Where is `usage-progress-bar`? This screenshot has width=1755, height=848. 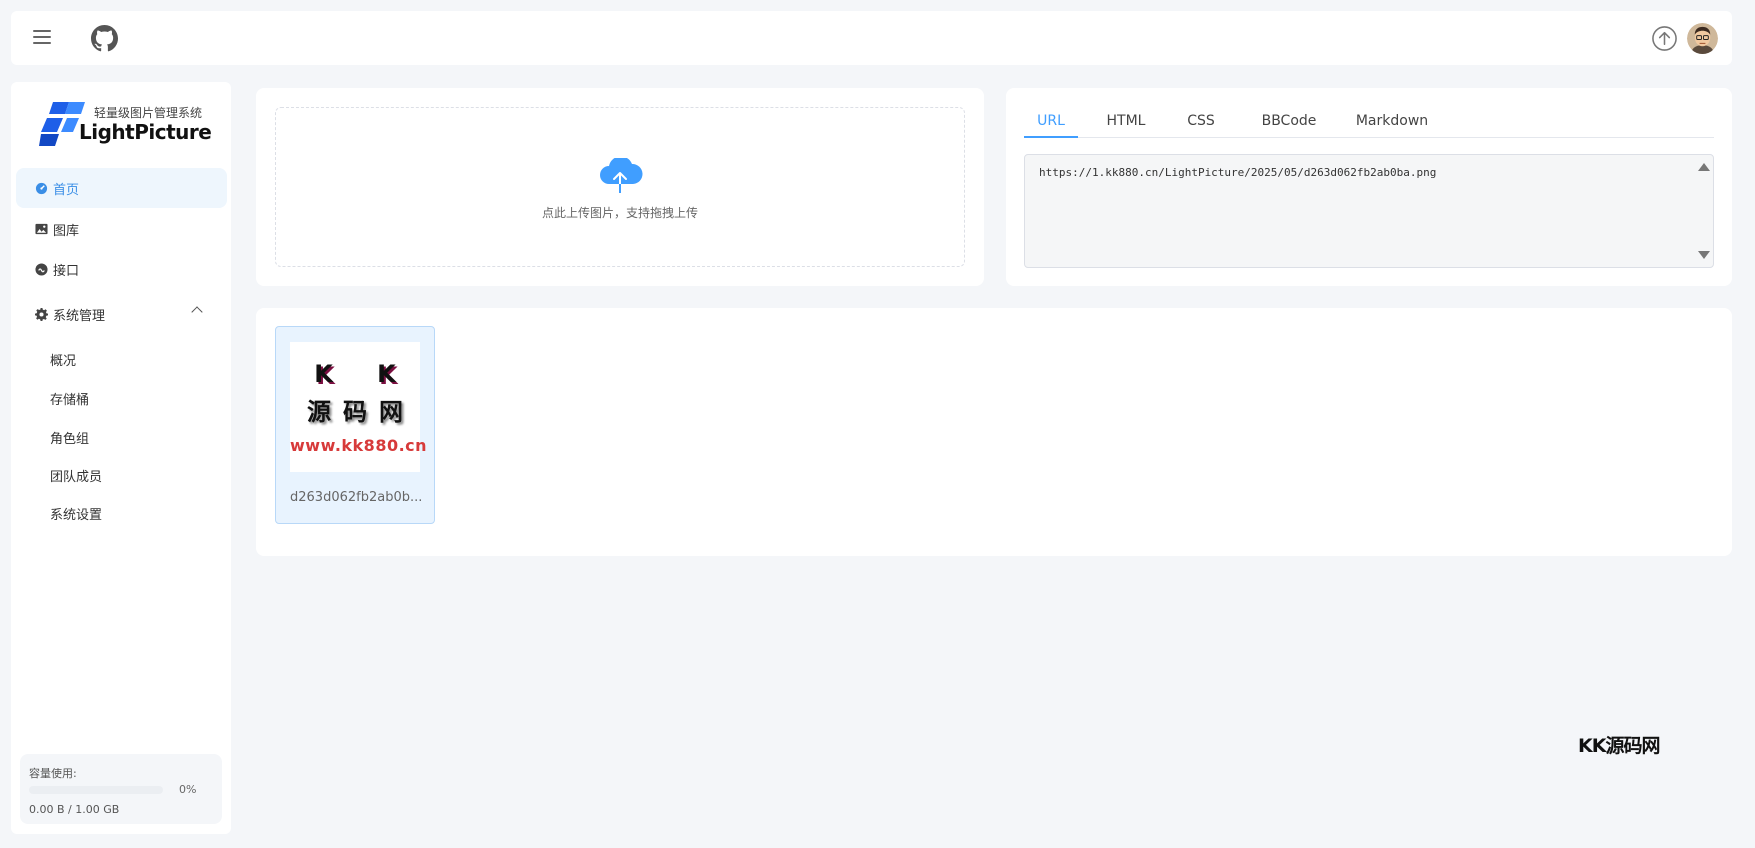
usage-progress-bar is located at coordinates (96, 790).